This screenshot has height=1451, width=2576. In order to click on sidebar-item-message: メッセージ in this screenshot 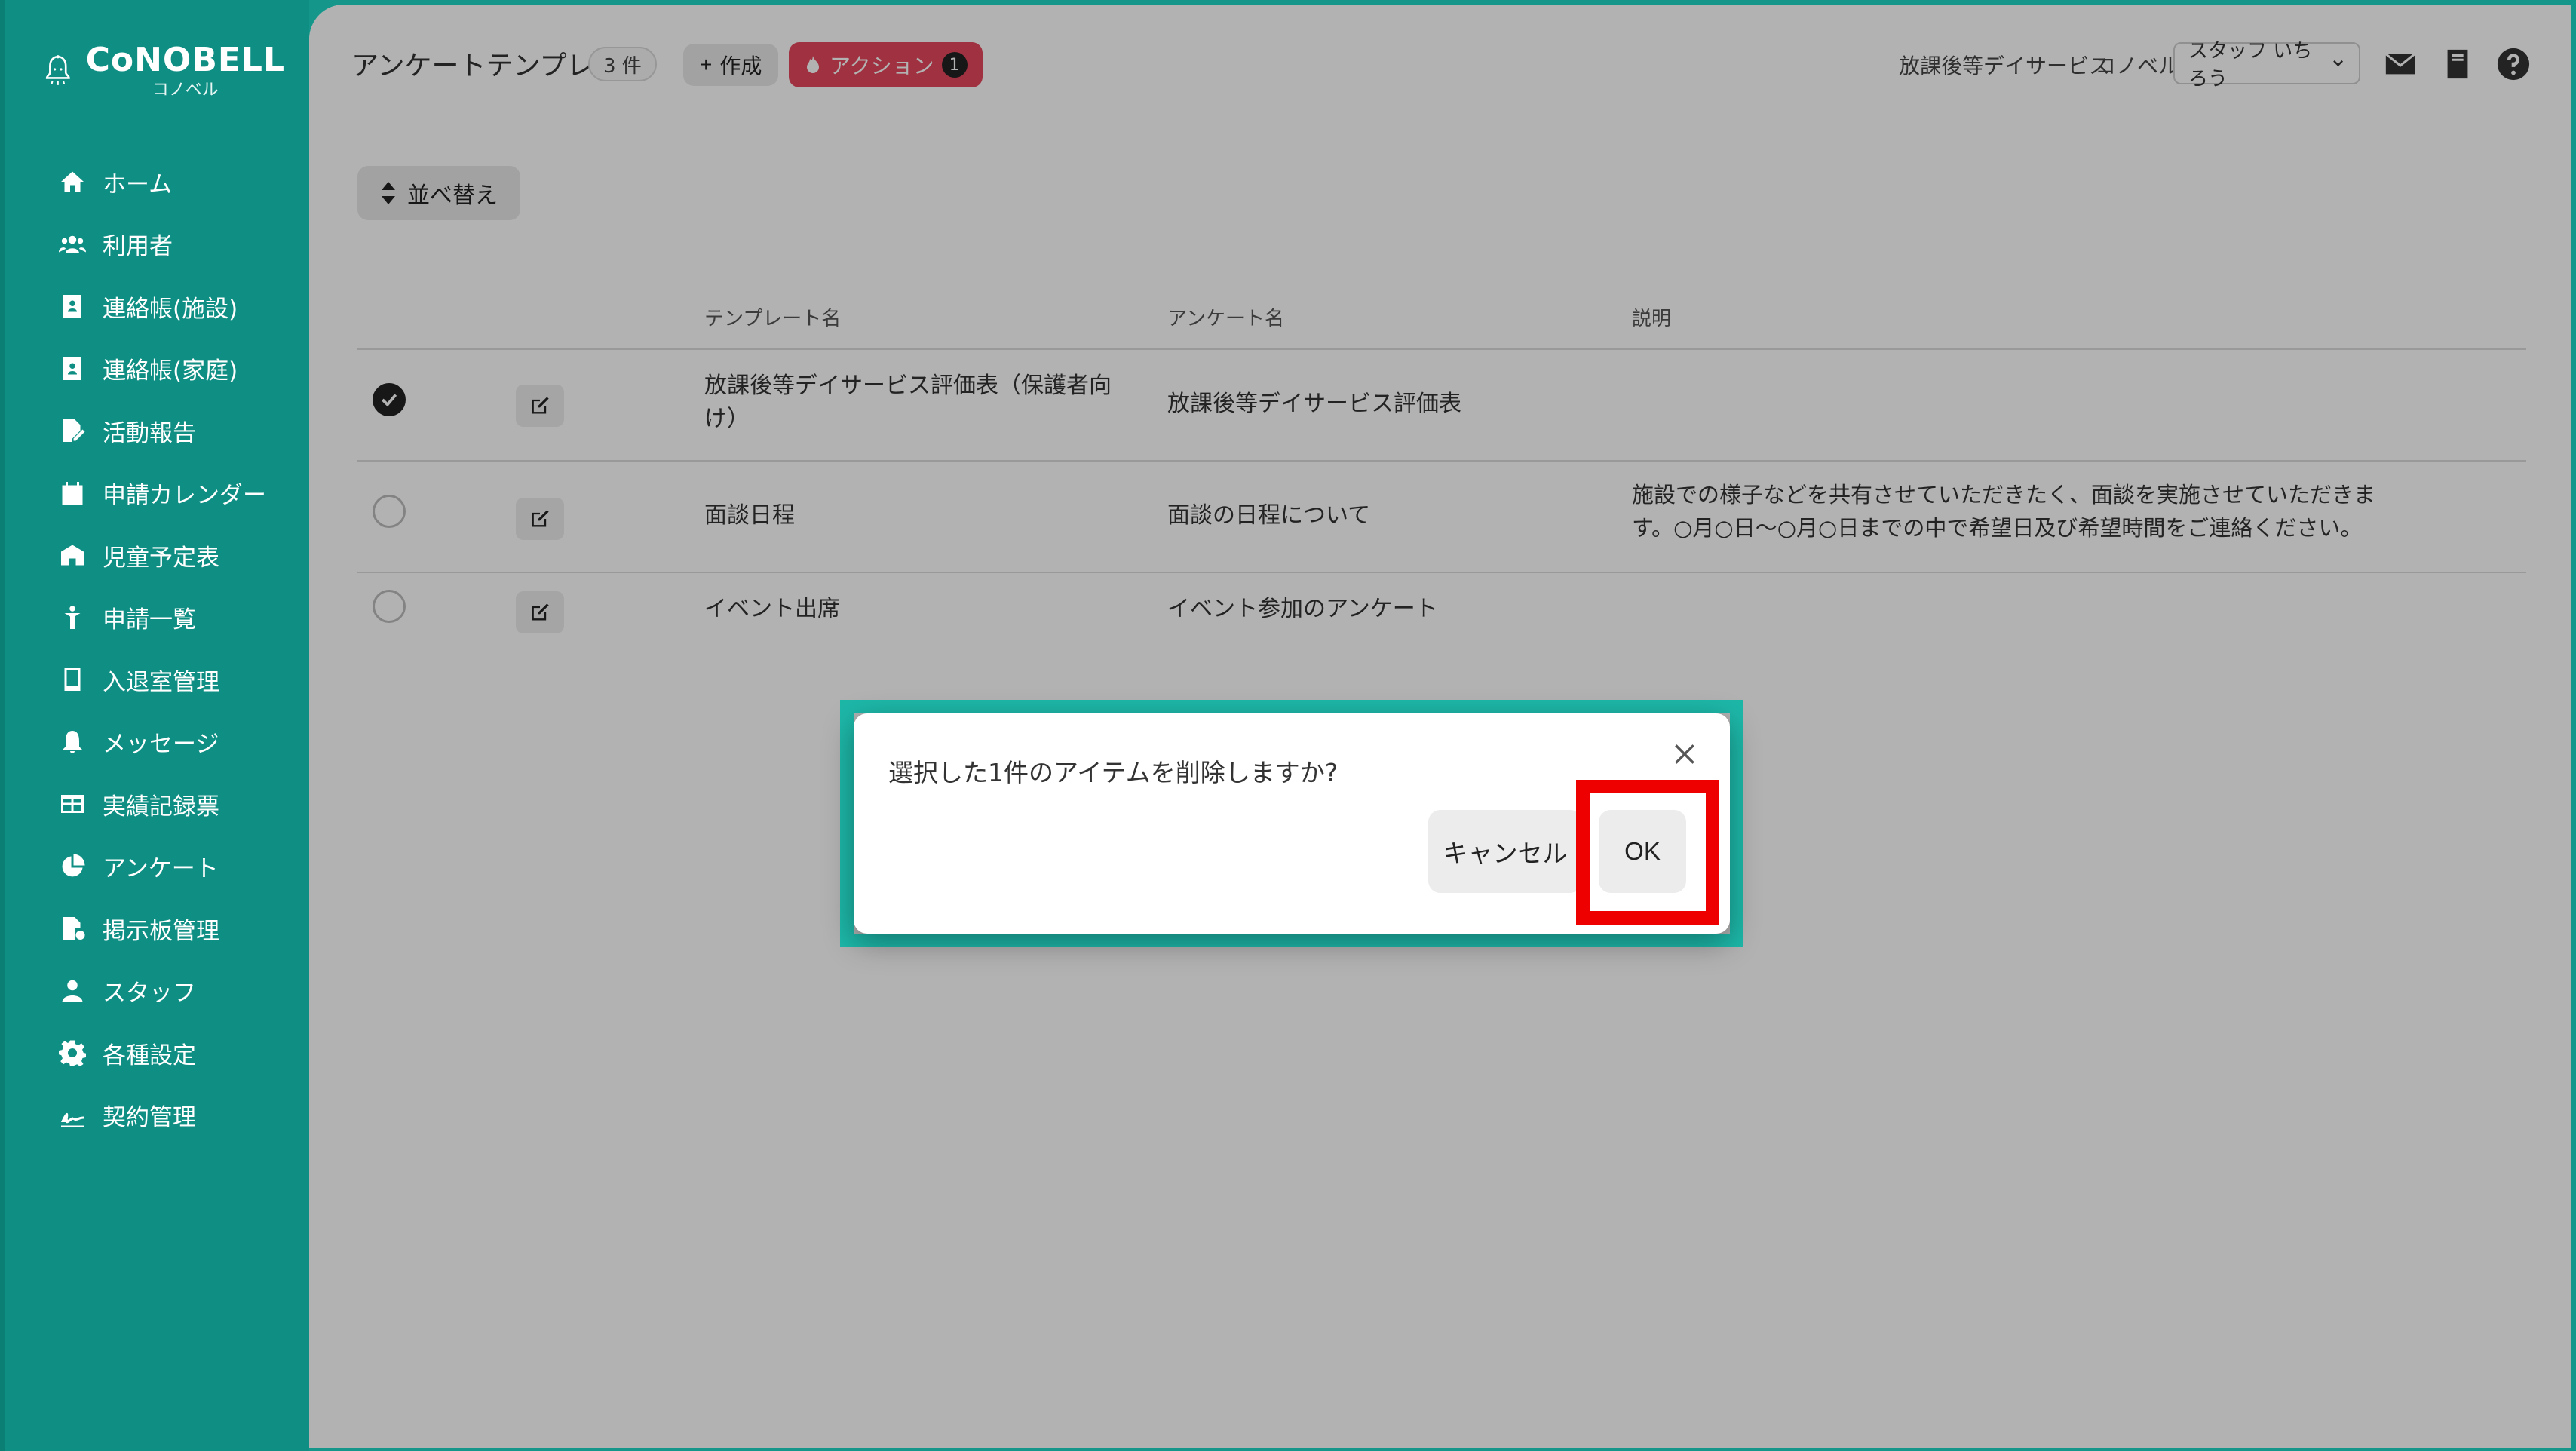, I will do `click(159, 742)`.